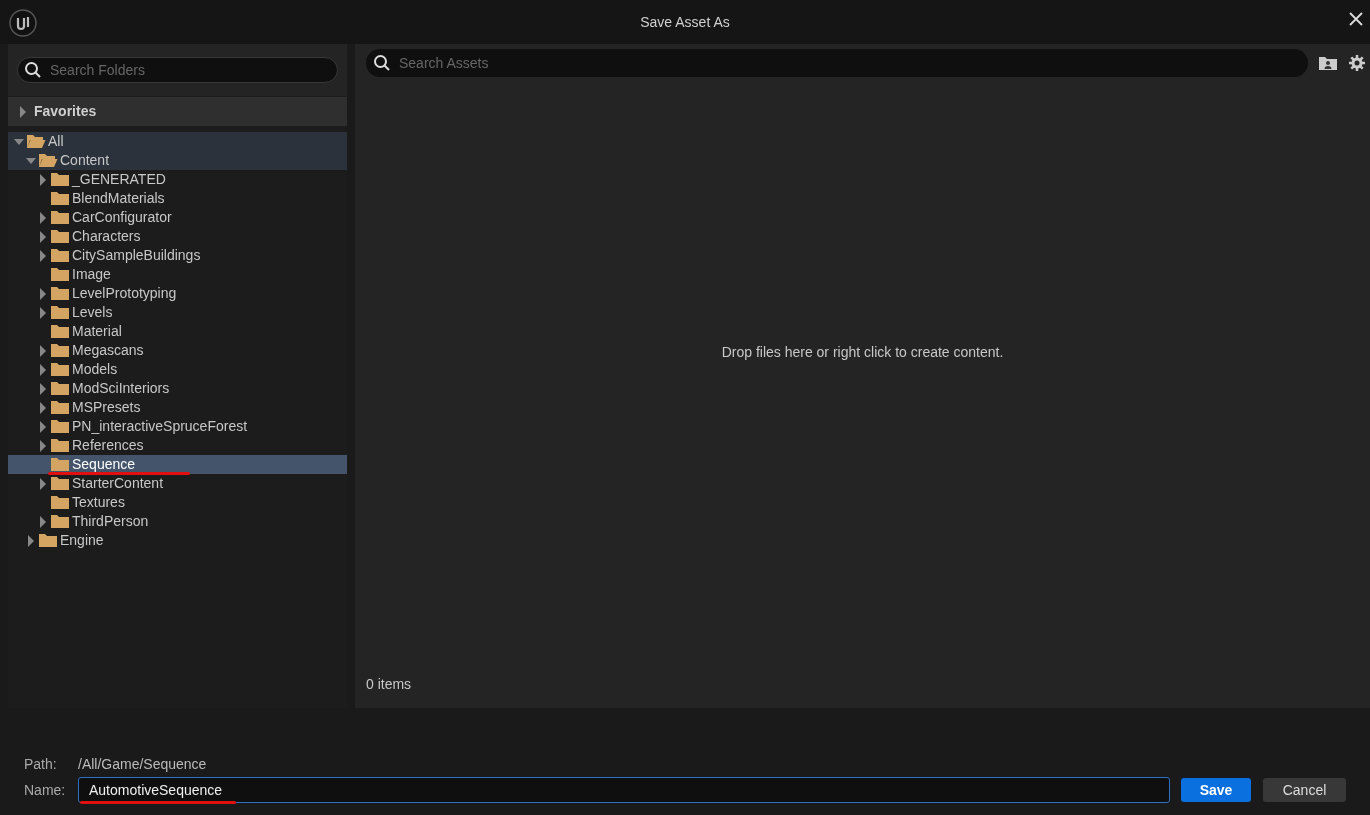 The image size is (1370, 815). What do you see at coordinates (23, 23) in the screenshot?
I see `logo-icon` at bounding box center [23, 23].